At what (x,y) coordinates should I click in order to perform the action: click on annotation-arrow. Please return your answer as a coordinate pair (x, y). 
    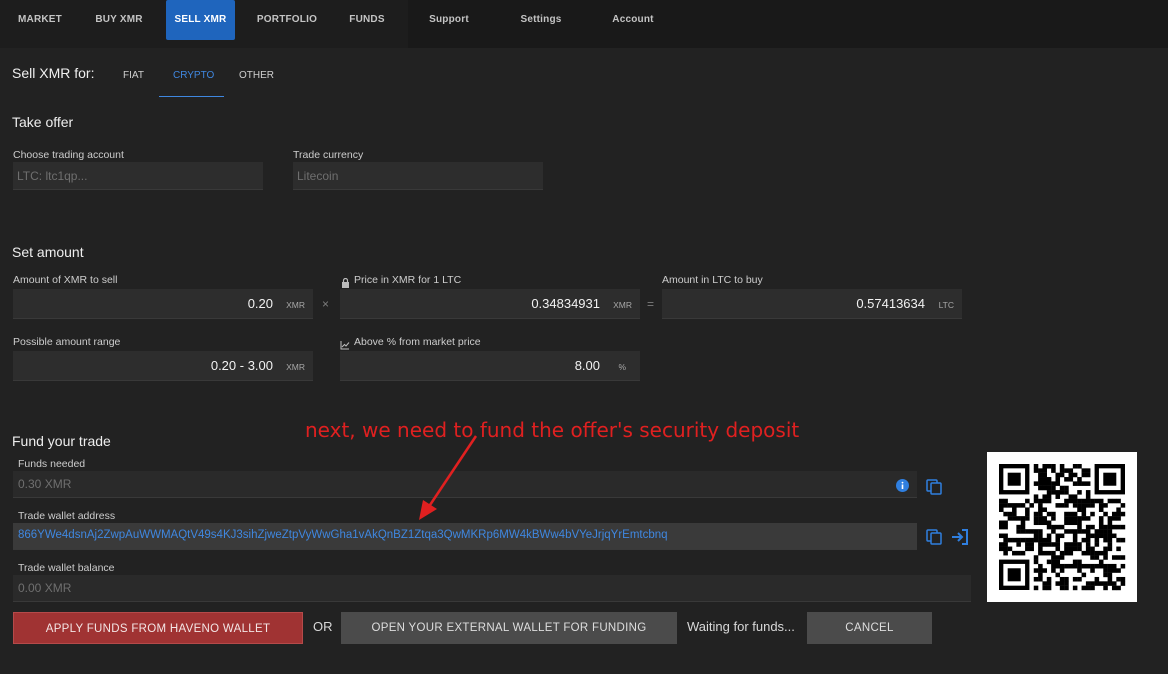
    Looking at the image, I should click on (448, 477).